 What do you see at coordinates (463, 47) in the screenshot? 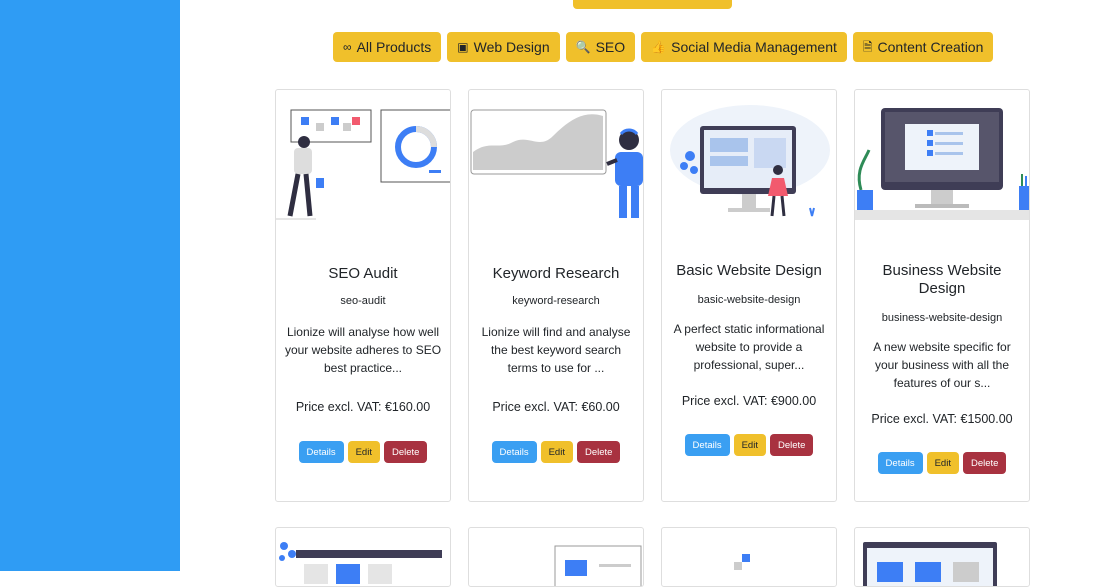
I see `image-icon: ▣` at bounding box center [463, 47].